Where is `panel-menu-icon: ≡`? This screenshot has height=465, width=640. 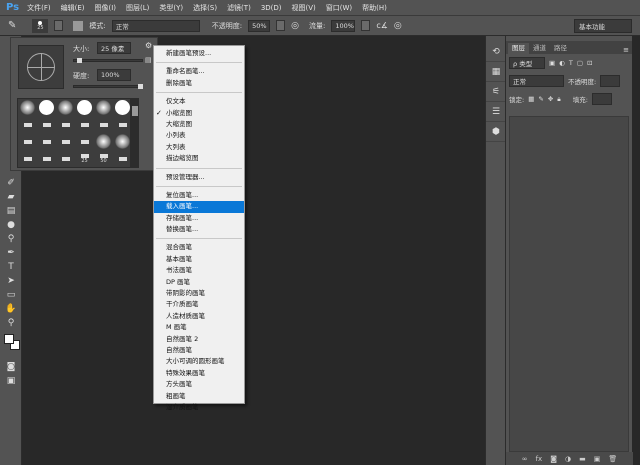 panel-menu-icon: ≡ is located at coordinates (626, 50).